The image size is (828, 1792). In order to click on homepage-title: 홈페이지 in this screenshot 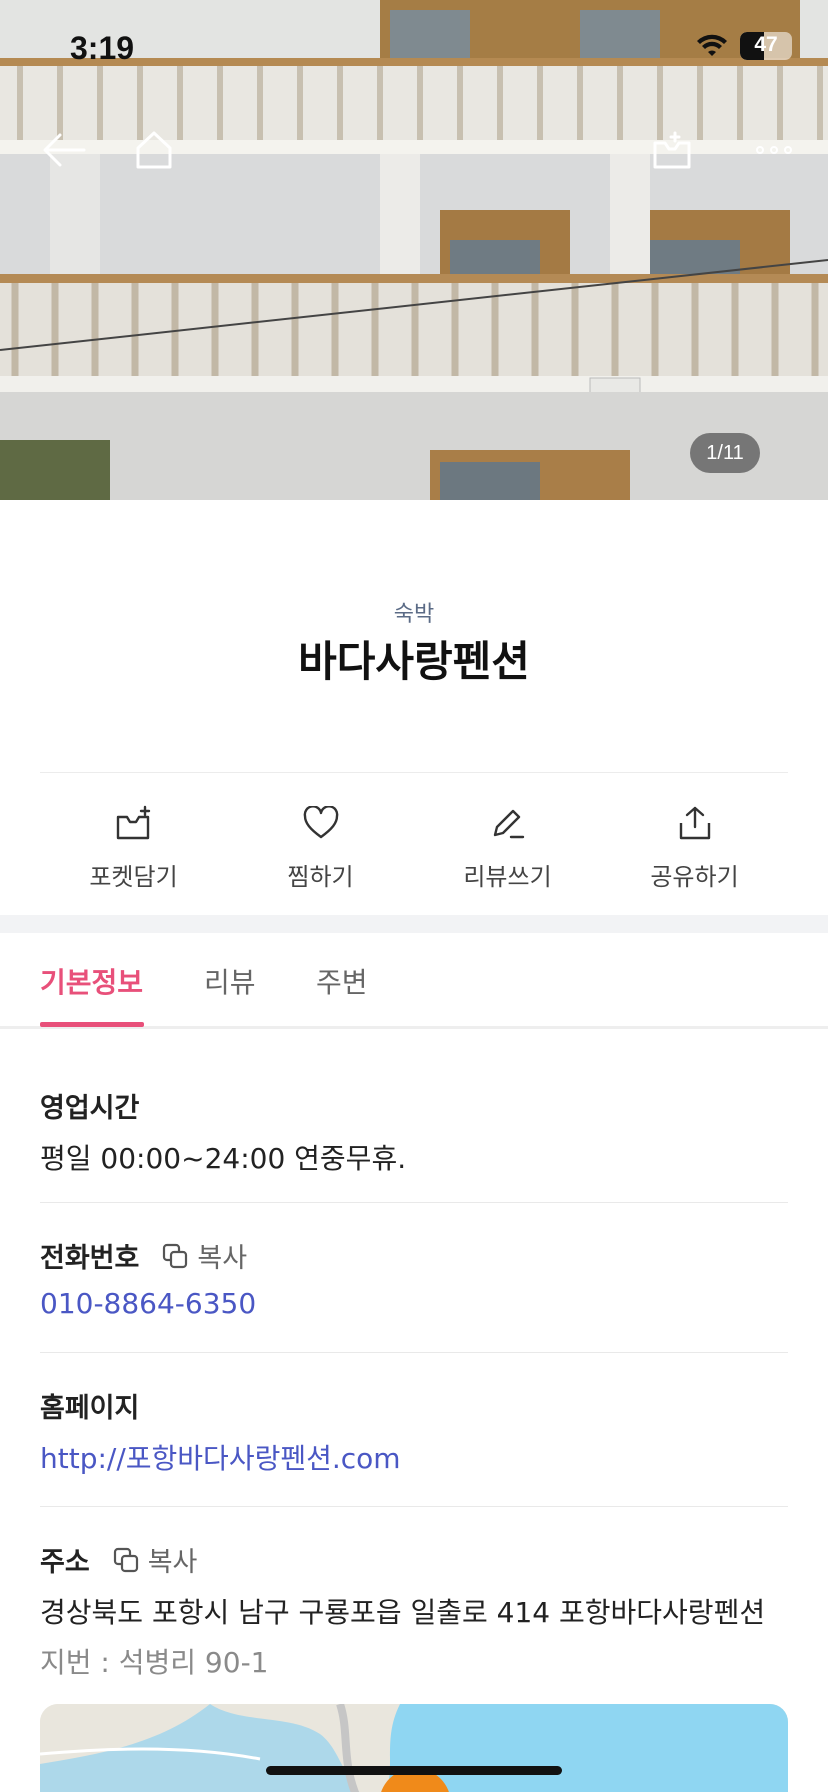, I will do `click(90, 1408)`.